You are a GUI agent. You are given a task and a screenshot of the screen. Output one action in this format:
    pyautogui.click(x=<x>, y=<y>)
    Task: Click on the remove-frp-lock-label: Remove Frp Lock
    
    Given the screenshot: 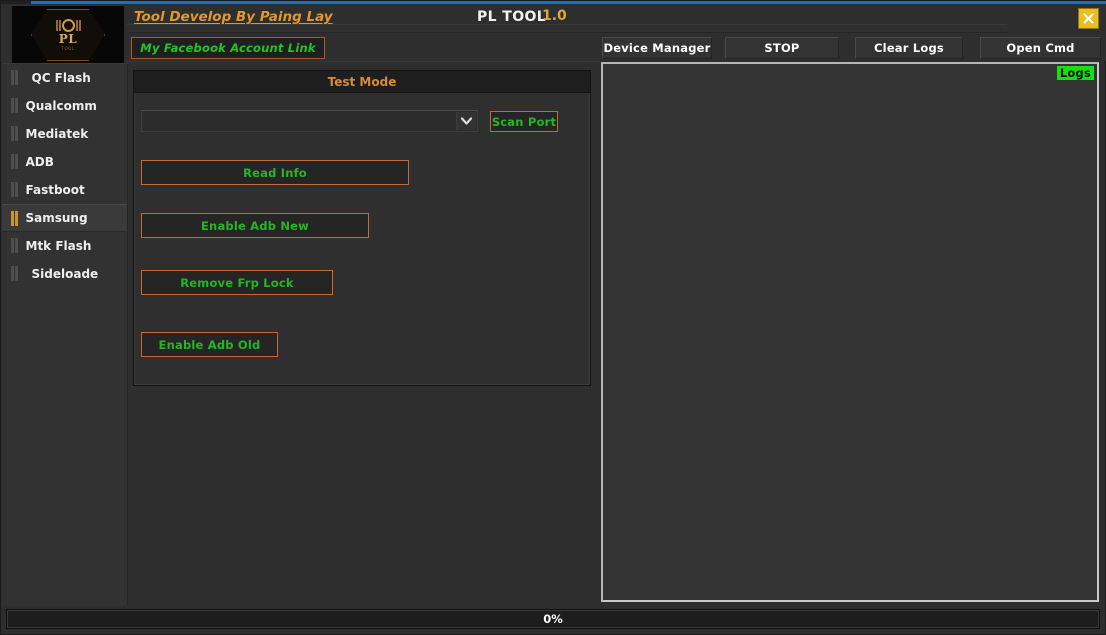 What is the action you would take?
    pyautogui.click(x=237, y=282)
    